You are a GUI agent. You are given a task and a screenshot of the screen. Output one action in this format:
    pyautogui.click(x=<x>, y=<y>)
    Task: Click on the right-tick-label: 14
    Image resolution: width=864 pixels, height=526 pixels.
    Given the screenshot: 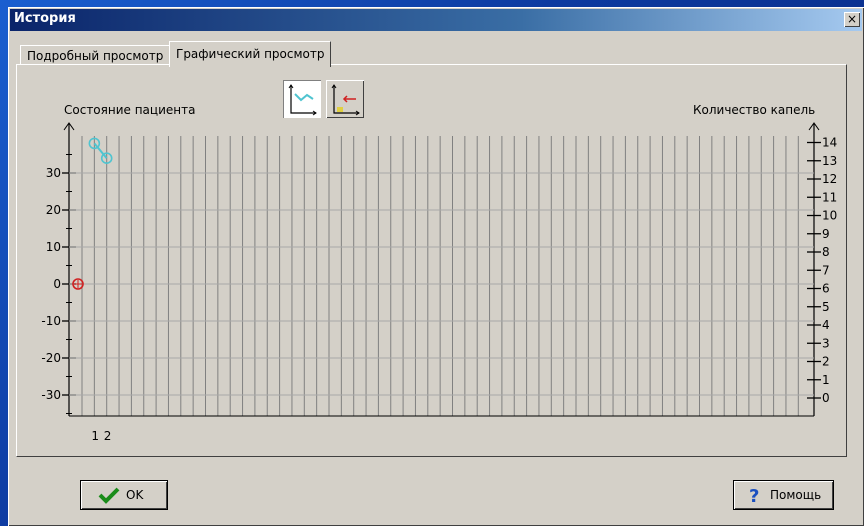 What is the action you would take?
    pyautogui.click(x=829, y=143)
    